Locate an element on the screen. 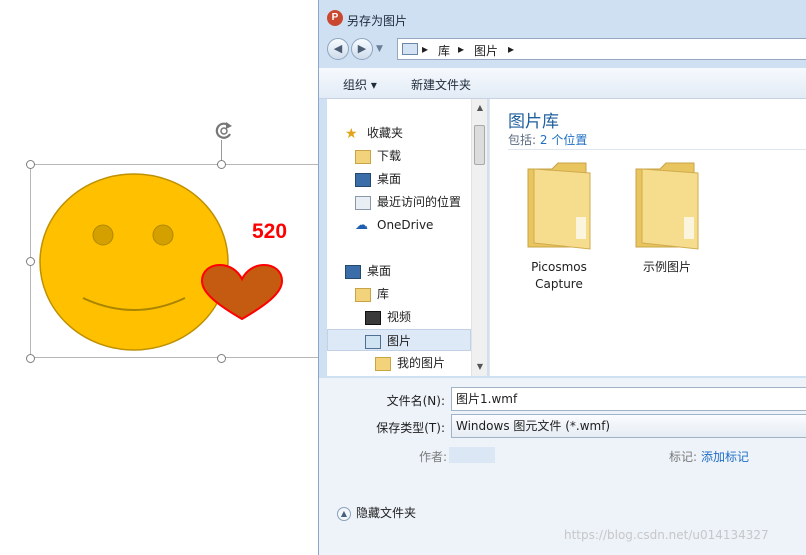  resize-handle-s is located at coordinates (221, 358).